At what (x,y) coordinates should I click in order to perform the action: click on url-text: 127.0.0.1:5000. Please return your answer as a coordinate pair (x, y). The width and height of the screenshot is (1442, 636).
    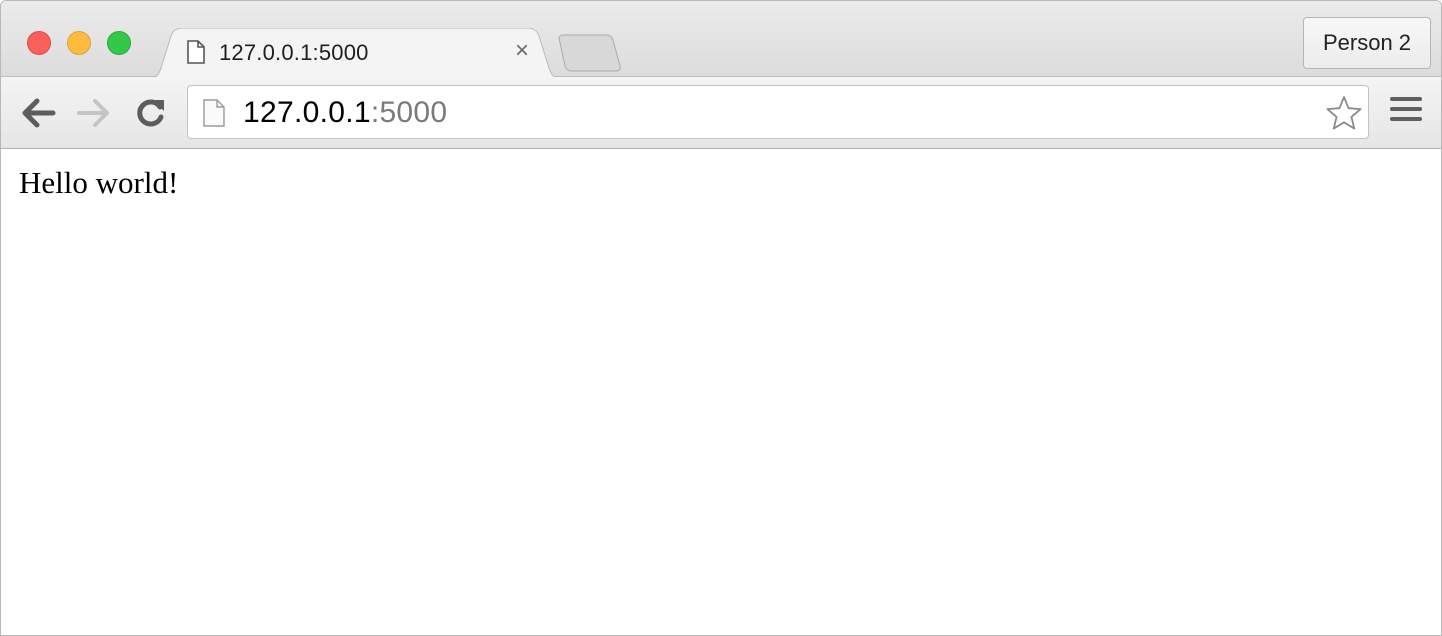
    Looking at the image, I should click on (345, 113).